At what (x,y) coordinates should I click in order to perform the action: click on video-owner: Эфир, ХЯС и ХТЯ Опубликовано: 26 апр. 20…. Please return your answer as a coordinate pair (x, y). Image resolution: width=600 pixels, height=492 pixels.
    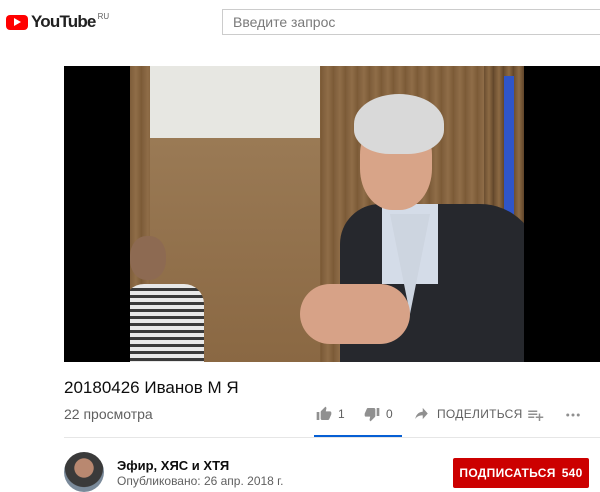
    Looking at the image, I should click on (332, 472).